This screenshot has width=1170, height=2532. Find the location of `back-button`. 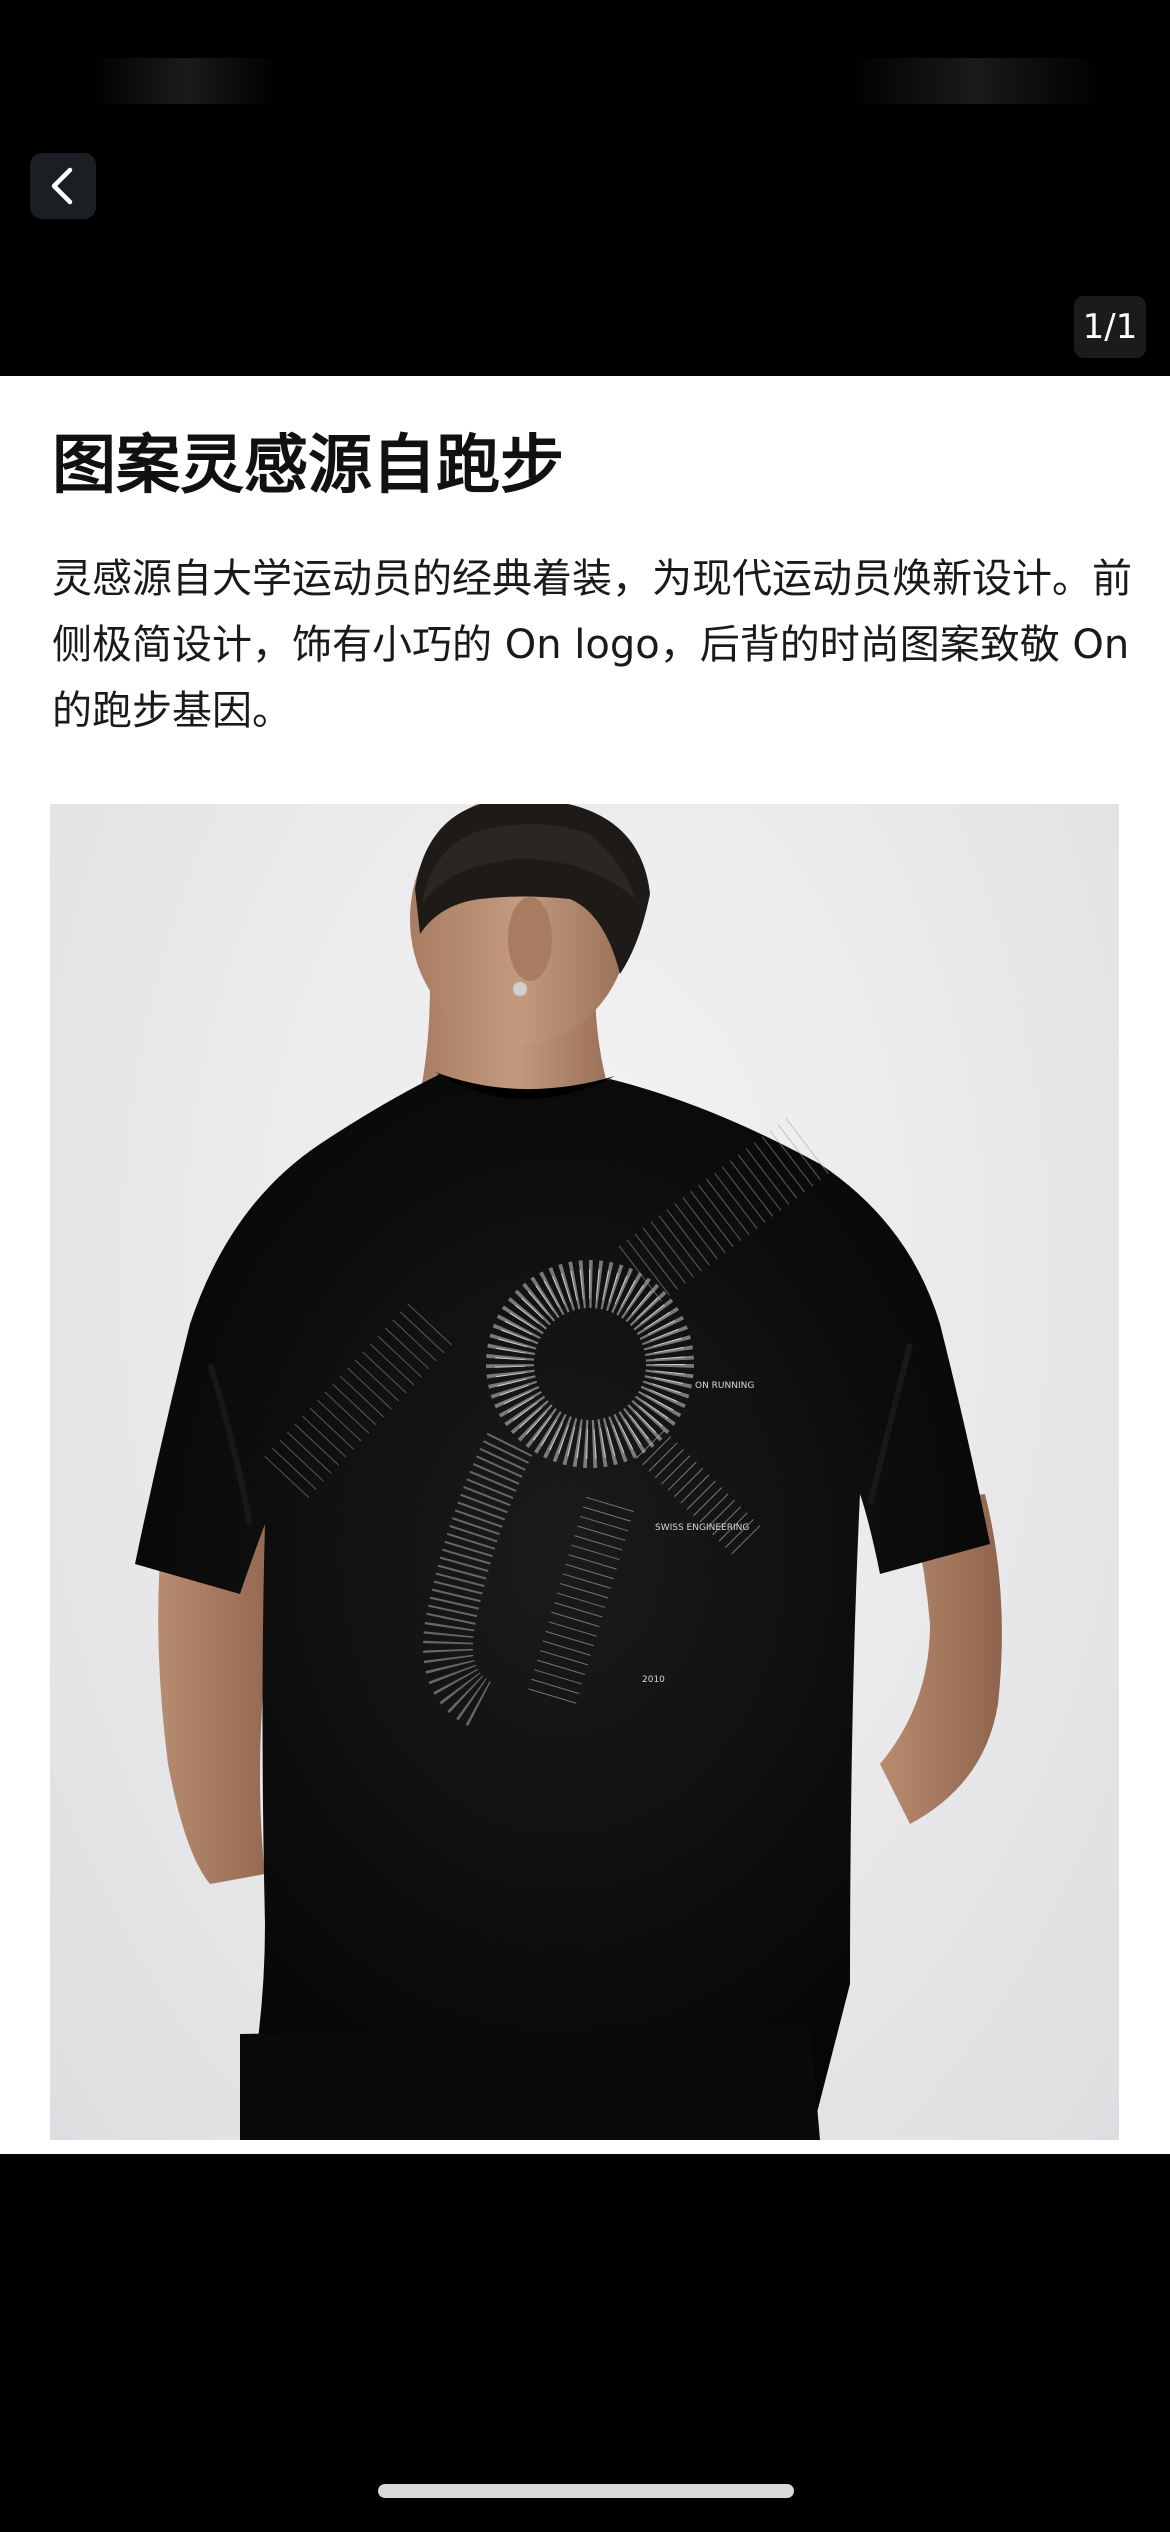

back-button is located at coordinates (63, 186).